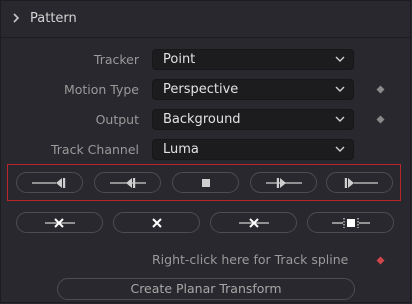  What do you see at coordinates (253, 59) in the screenshot?
I see `tracker-dropdown: Point` at bounding box center [253, 59].